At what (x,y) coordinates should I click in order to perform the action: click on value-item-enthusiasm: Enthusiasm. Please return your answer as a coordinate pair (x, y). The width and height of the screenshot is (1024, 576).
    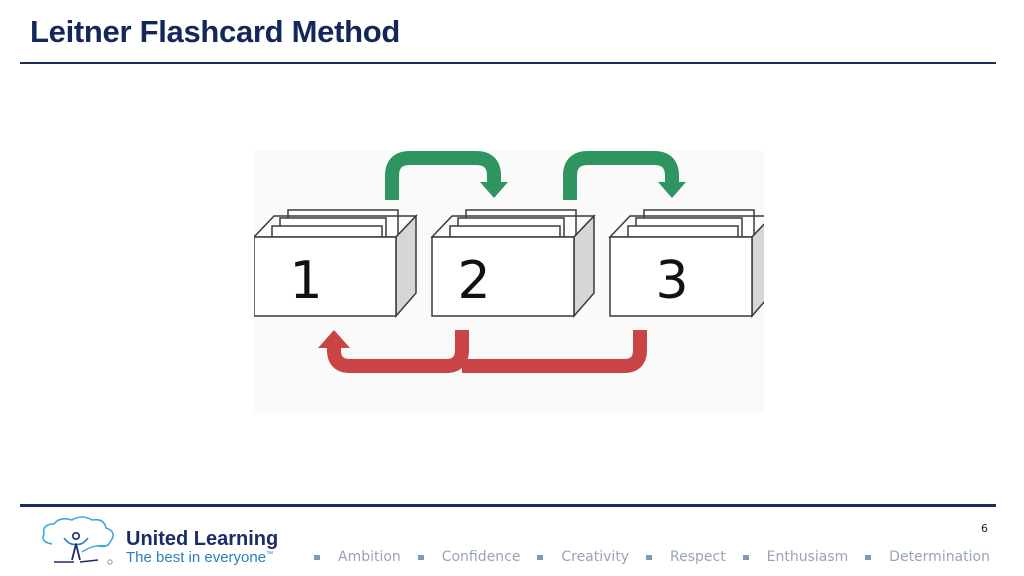
    Looking at the image, I should click on (795, 557).